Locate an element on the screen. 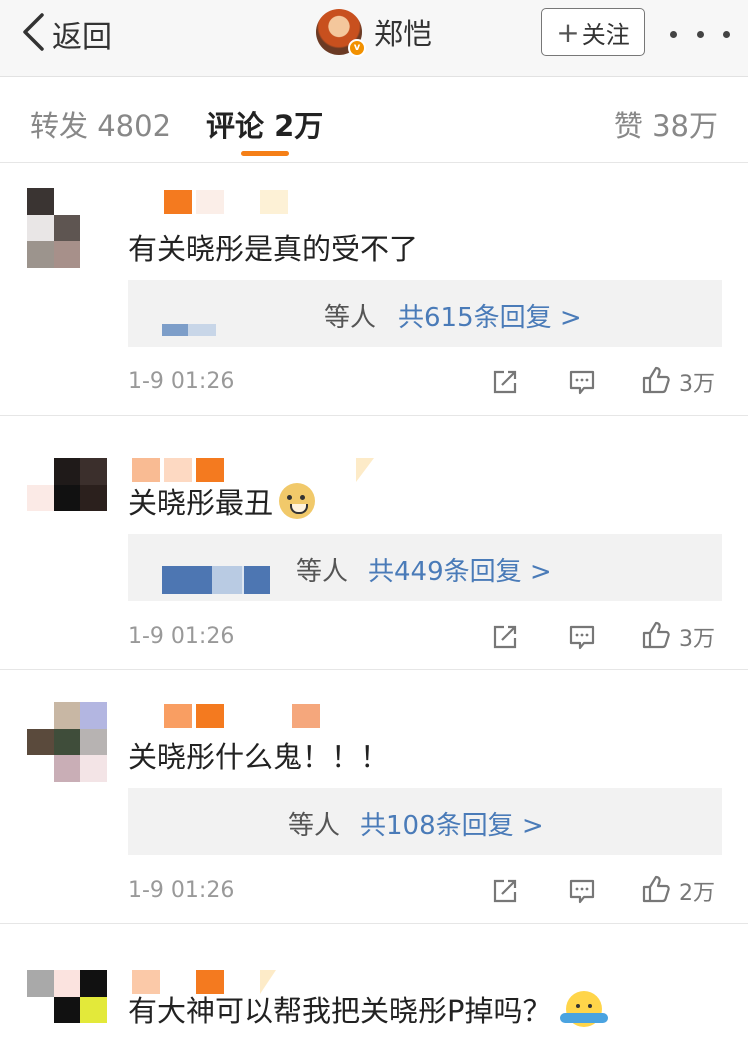 This screenshot has width=748, height=1043. plus-icon: + is located at coordinates (568, 32).